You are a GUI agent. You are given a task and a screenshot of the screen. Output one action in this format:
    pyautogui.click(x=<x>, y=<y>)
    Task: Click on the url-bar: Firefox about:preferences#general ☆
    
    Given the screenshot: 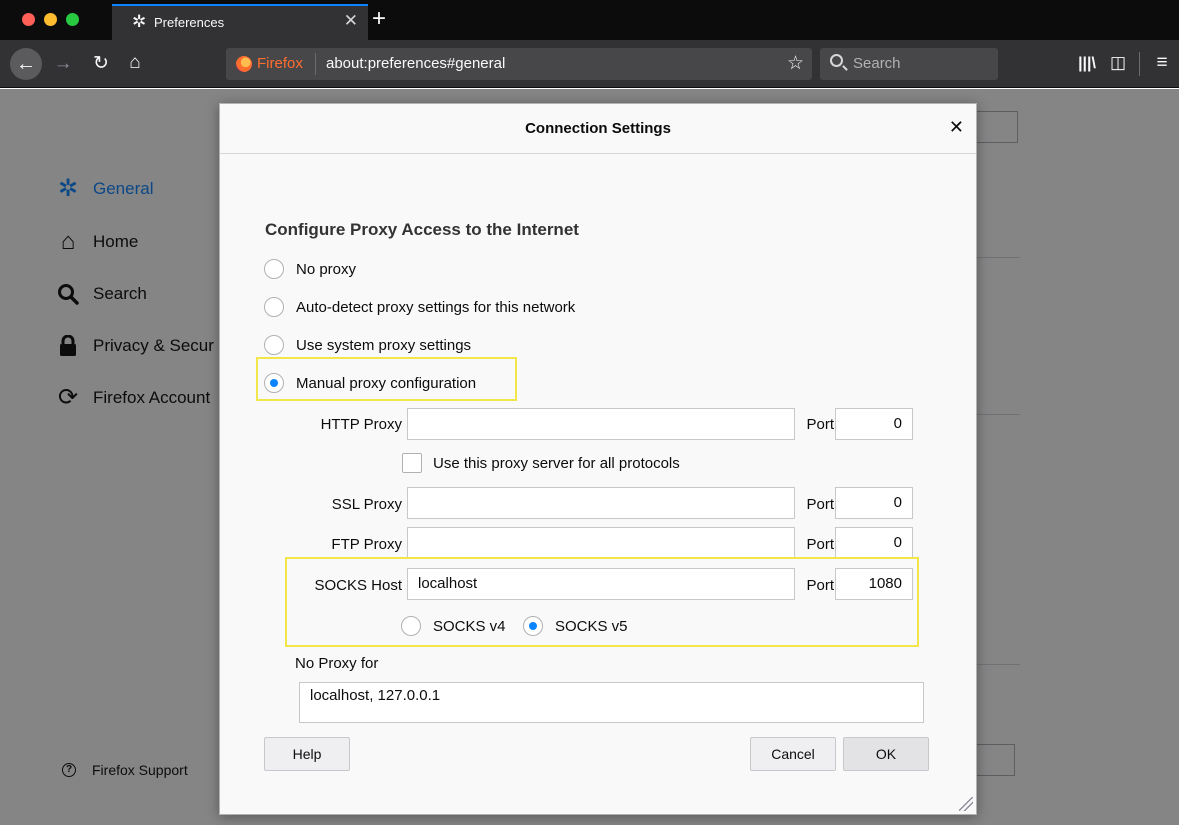 What is the action you would take?
    pyautogui.click(x=519, y=64)
    